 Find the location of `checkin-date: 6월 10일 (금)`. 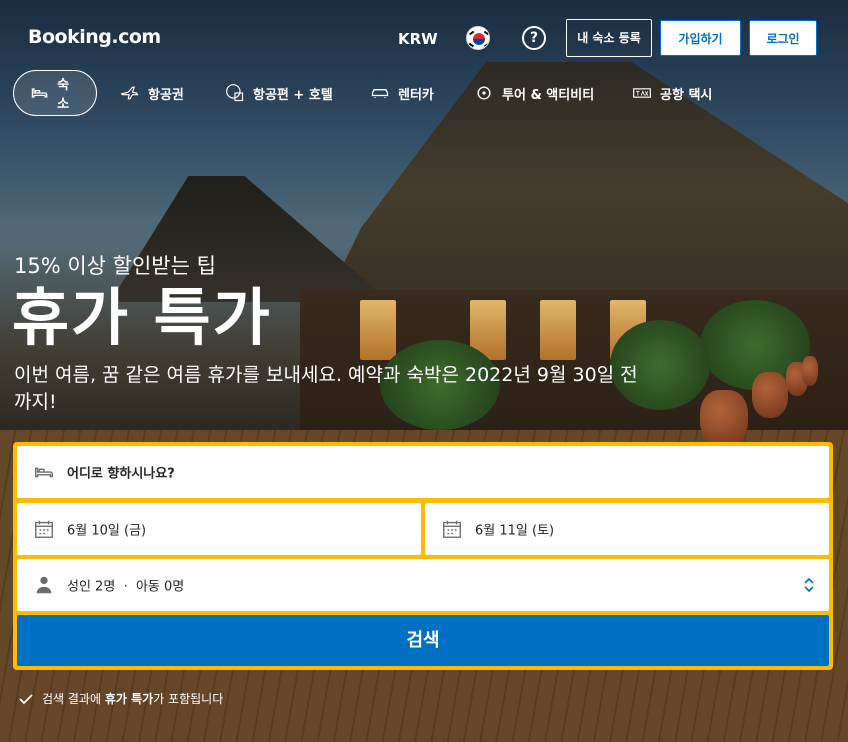

checkin-date: 6월 10일 (금) is located at coordinates (107, 531).